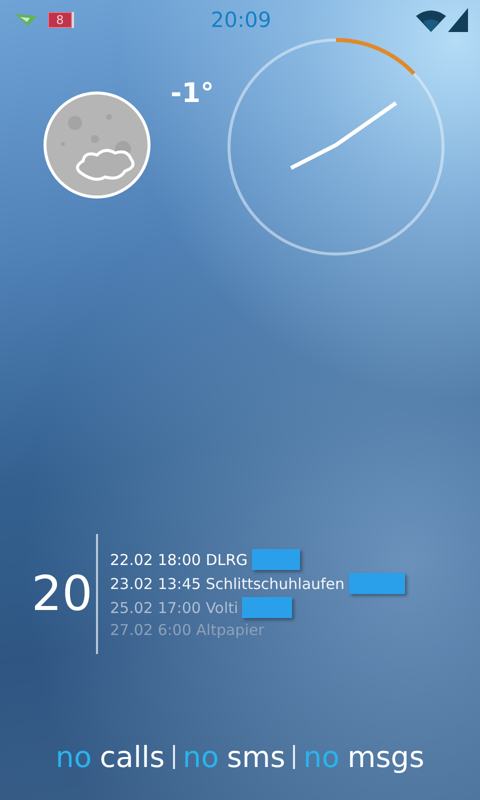  What do you see at coordinates (256, 757) in the screenshot?
I see `notification-label: sms` at bounding box center [256, 757].